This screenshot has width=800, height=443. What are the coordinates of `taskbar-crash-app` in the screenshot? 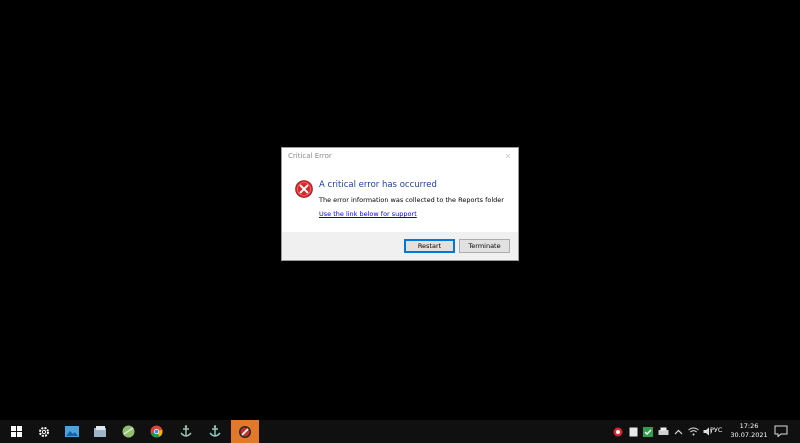 It's located at (245, 431).